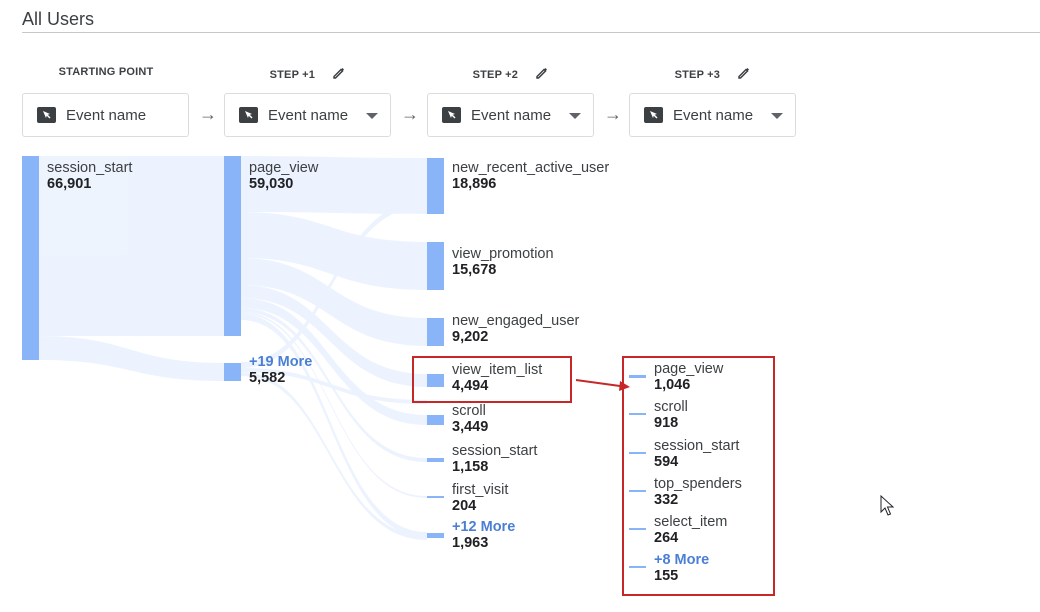 The image size is (1040, 612). I want to click on mouse-pointer-icon, so click(887, 505).